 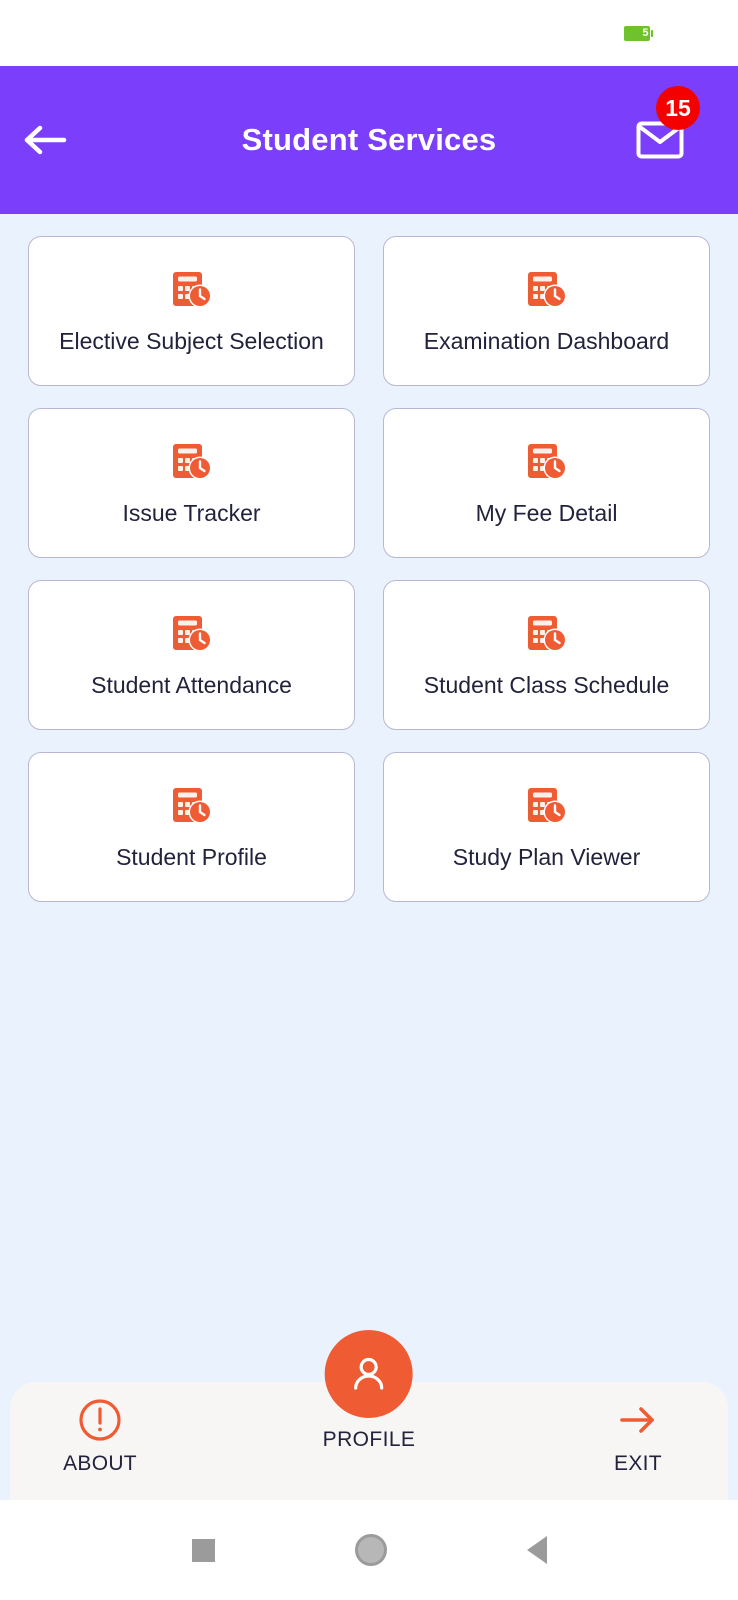 I want to click on nav-item-about: ABOUT, so click(x=100, y=1436).